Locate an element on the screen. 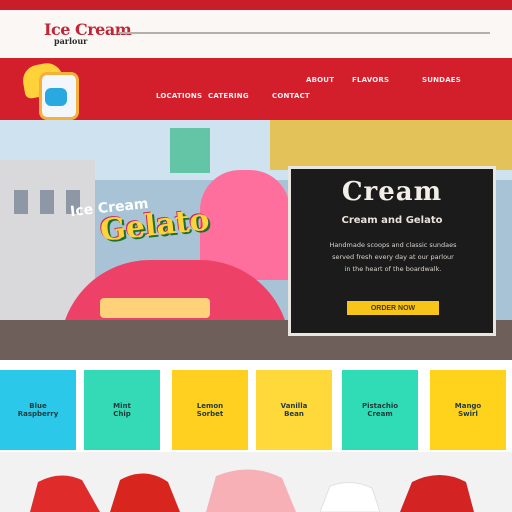  flavor-tile: Mango Swirl is located at coordinates (468, 410).